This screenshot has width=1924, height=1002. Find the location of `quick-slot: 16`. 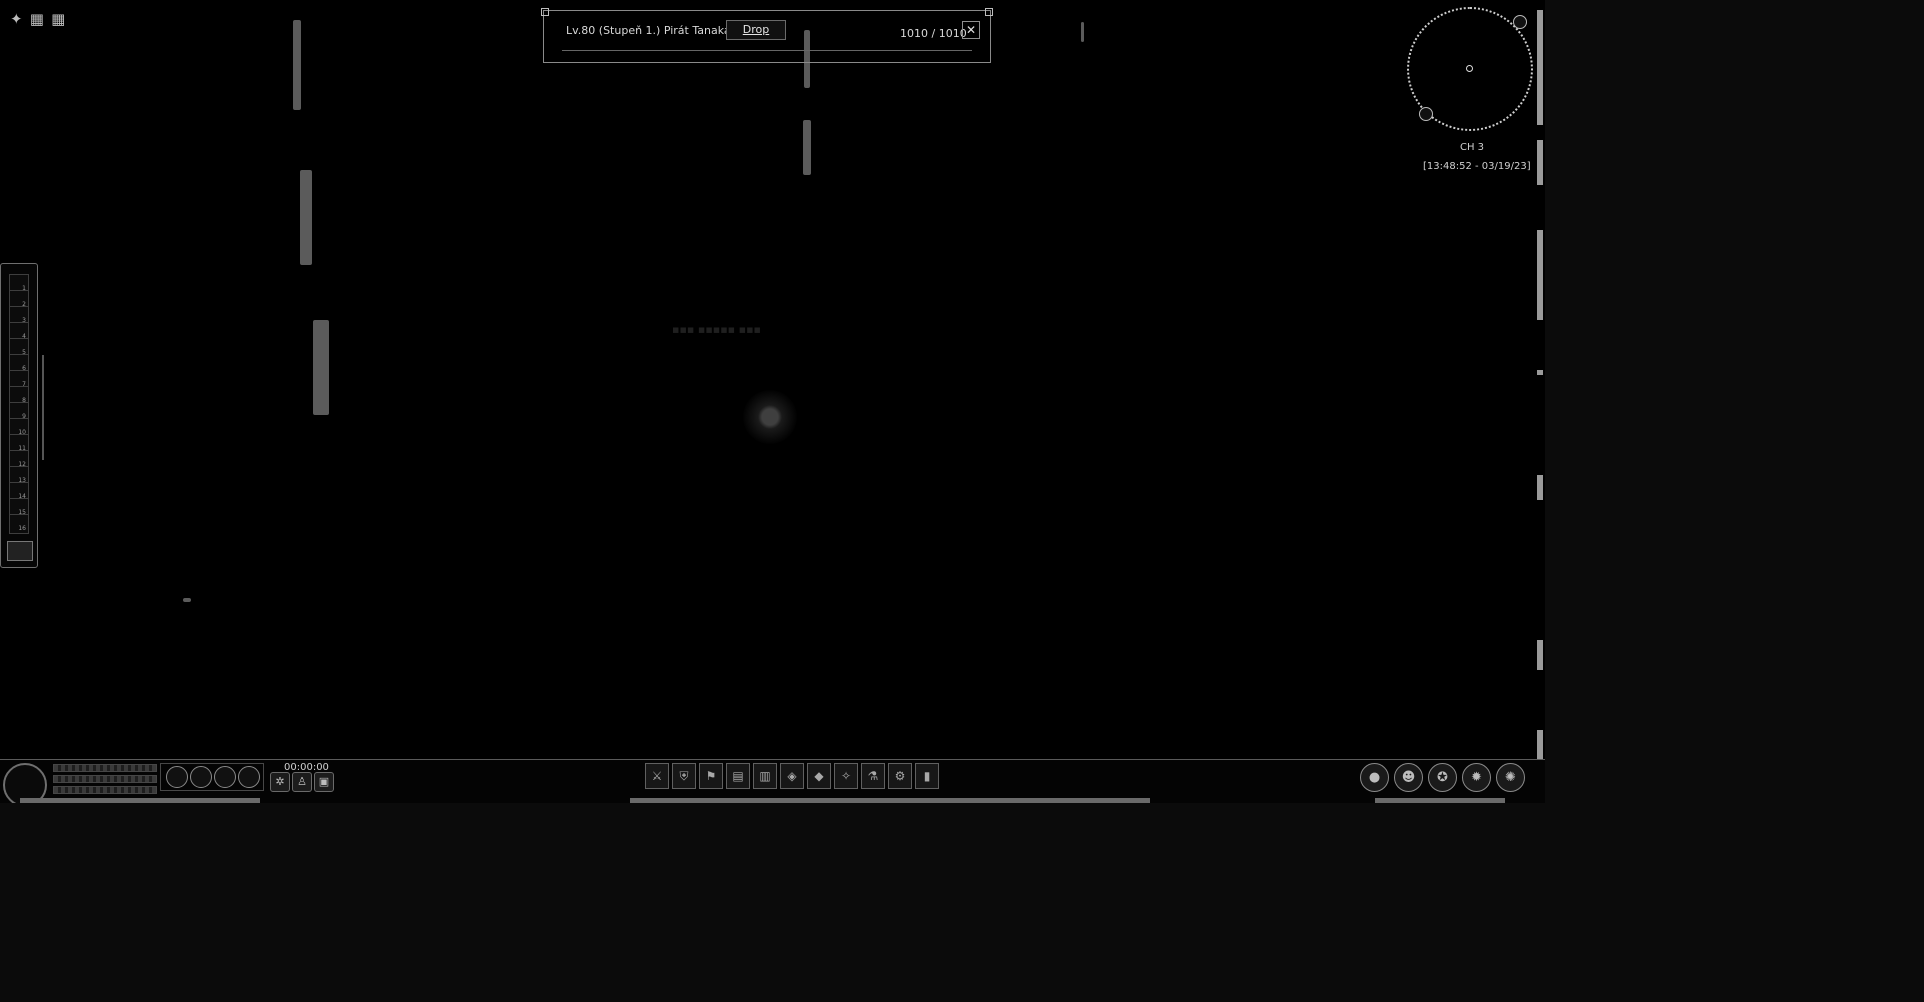

quick-slot: 16 is located at coordinates (19, 524).